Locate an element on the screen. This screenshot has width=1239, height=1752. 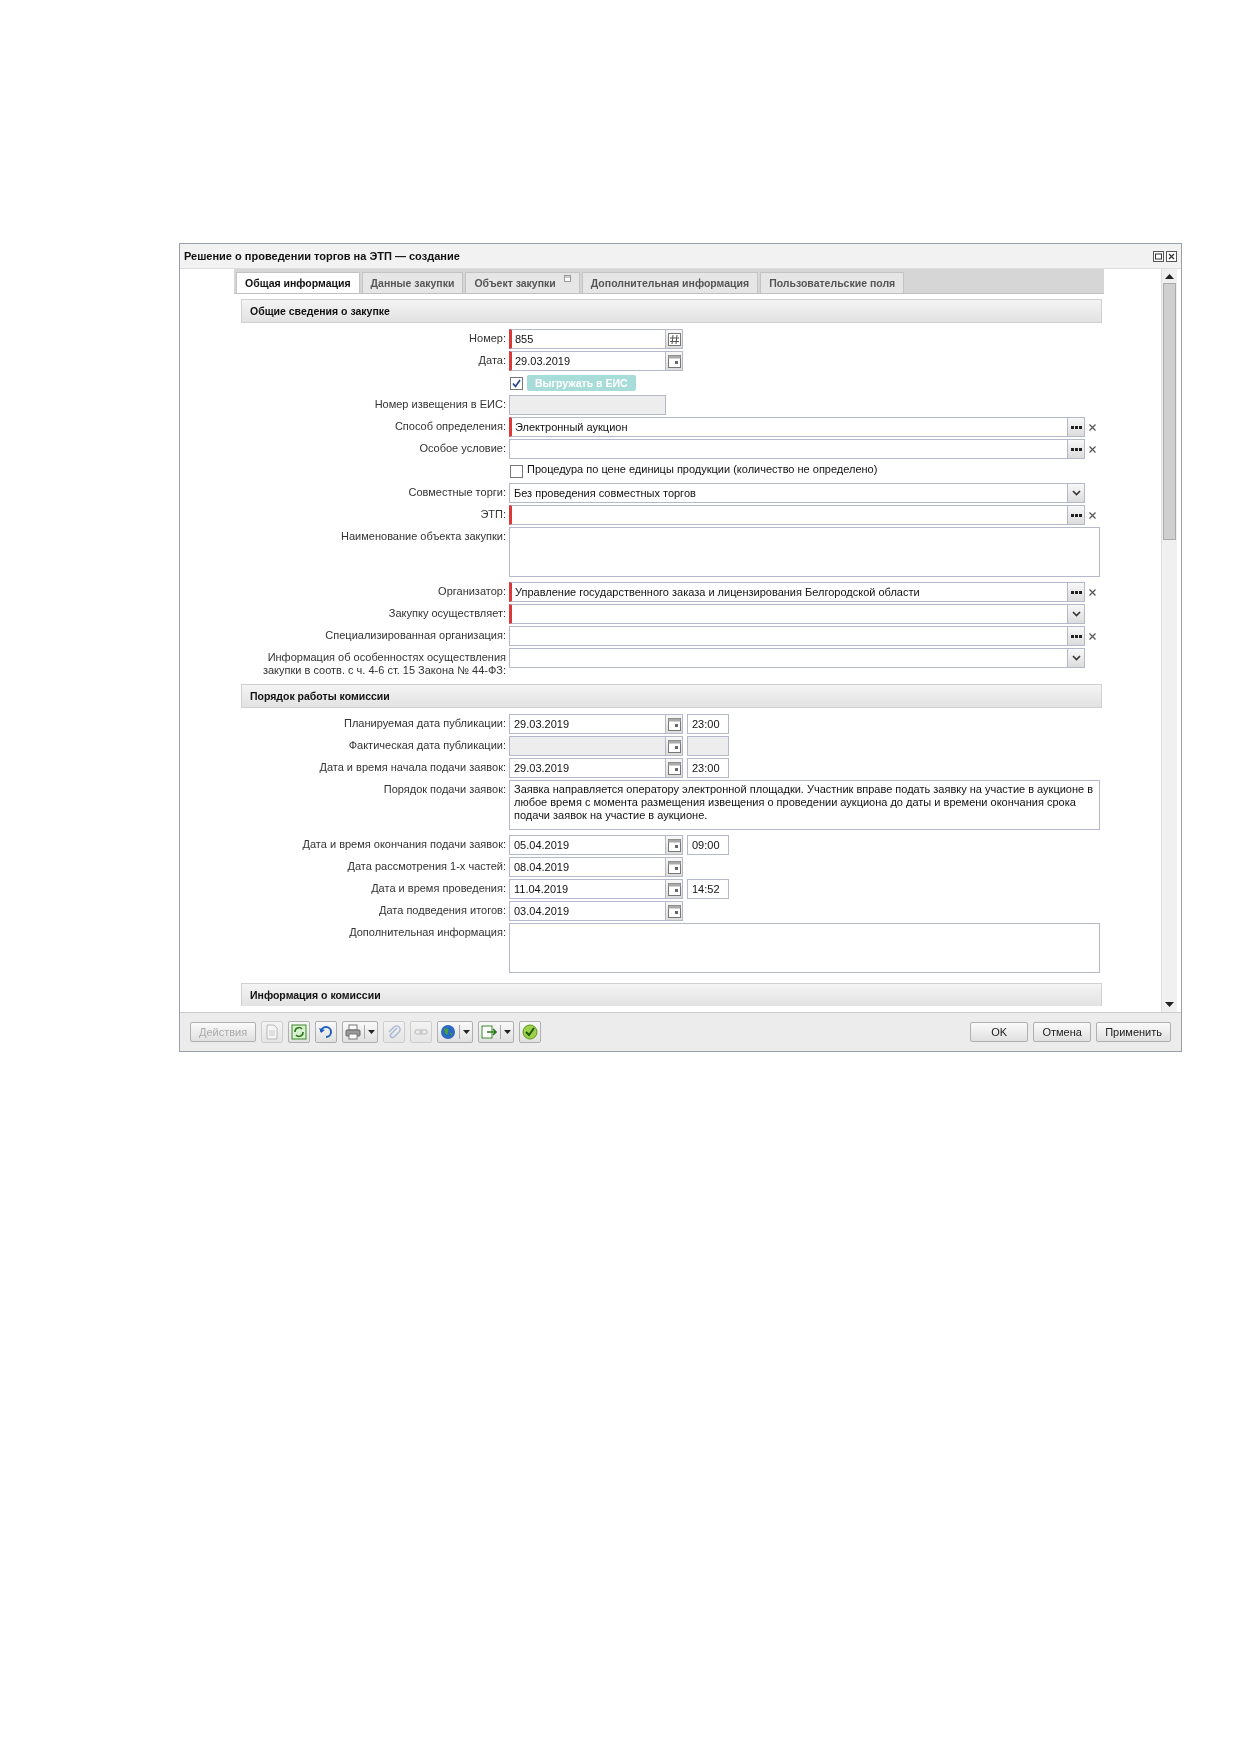
panel-icon is located at coordinates (567, 278).